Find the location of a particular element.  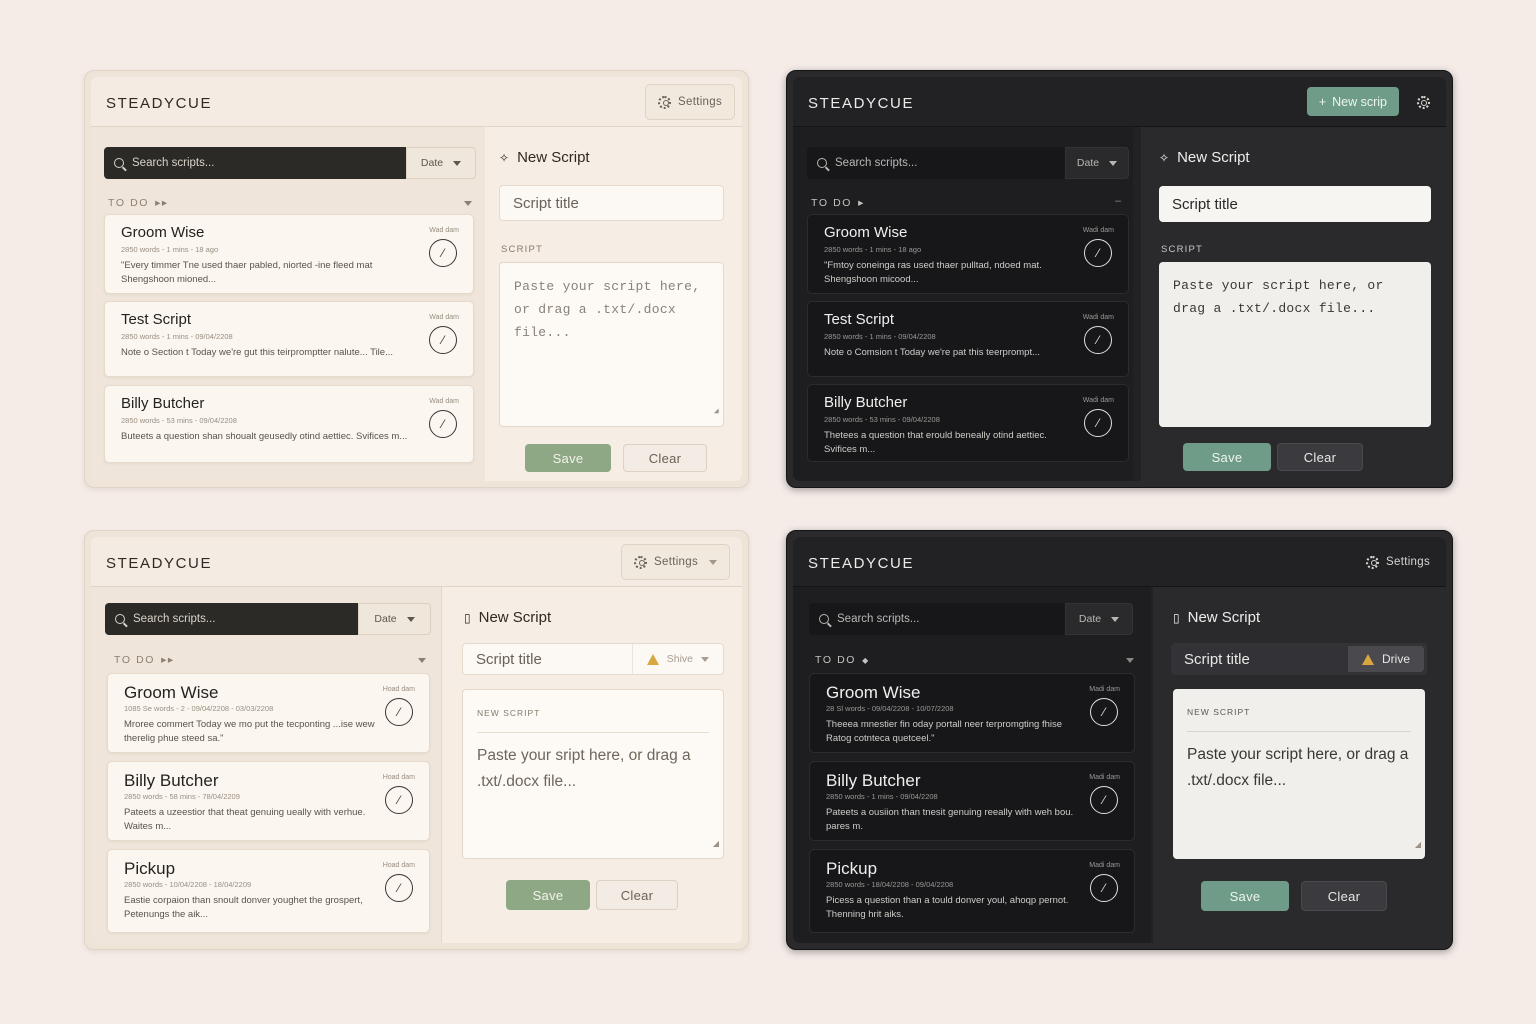

drive-import-button: Shive is located at coordinates (677, 659).